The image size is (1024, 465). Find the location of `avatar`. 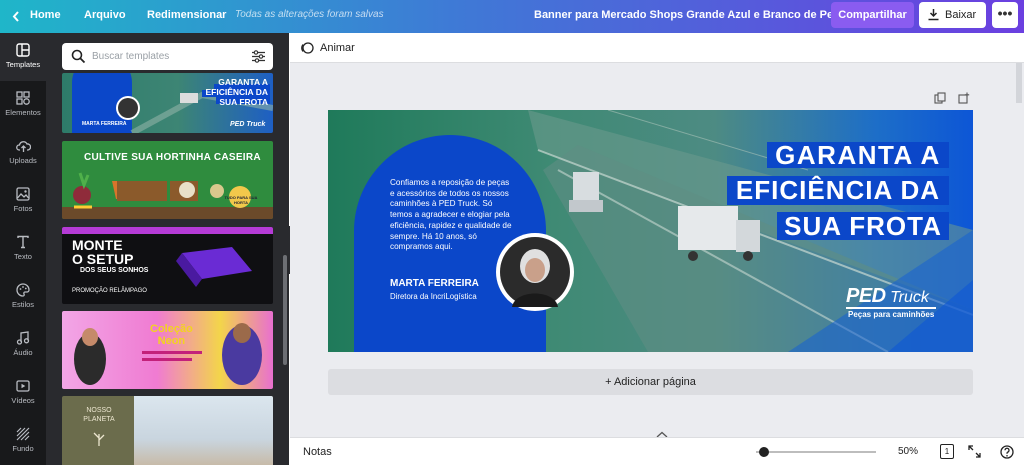

avatar is located at coordinates (535, 272).